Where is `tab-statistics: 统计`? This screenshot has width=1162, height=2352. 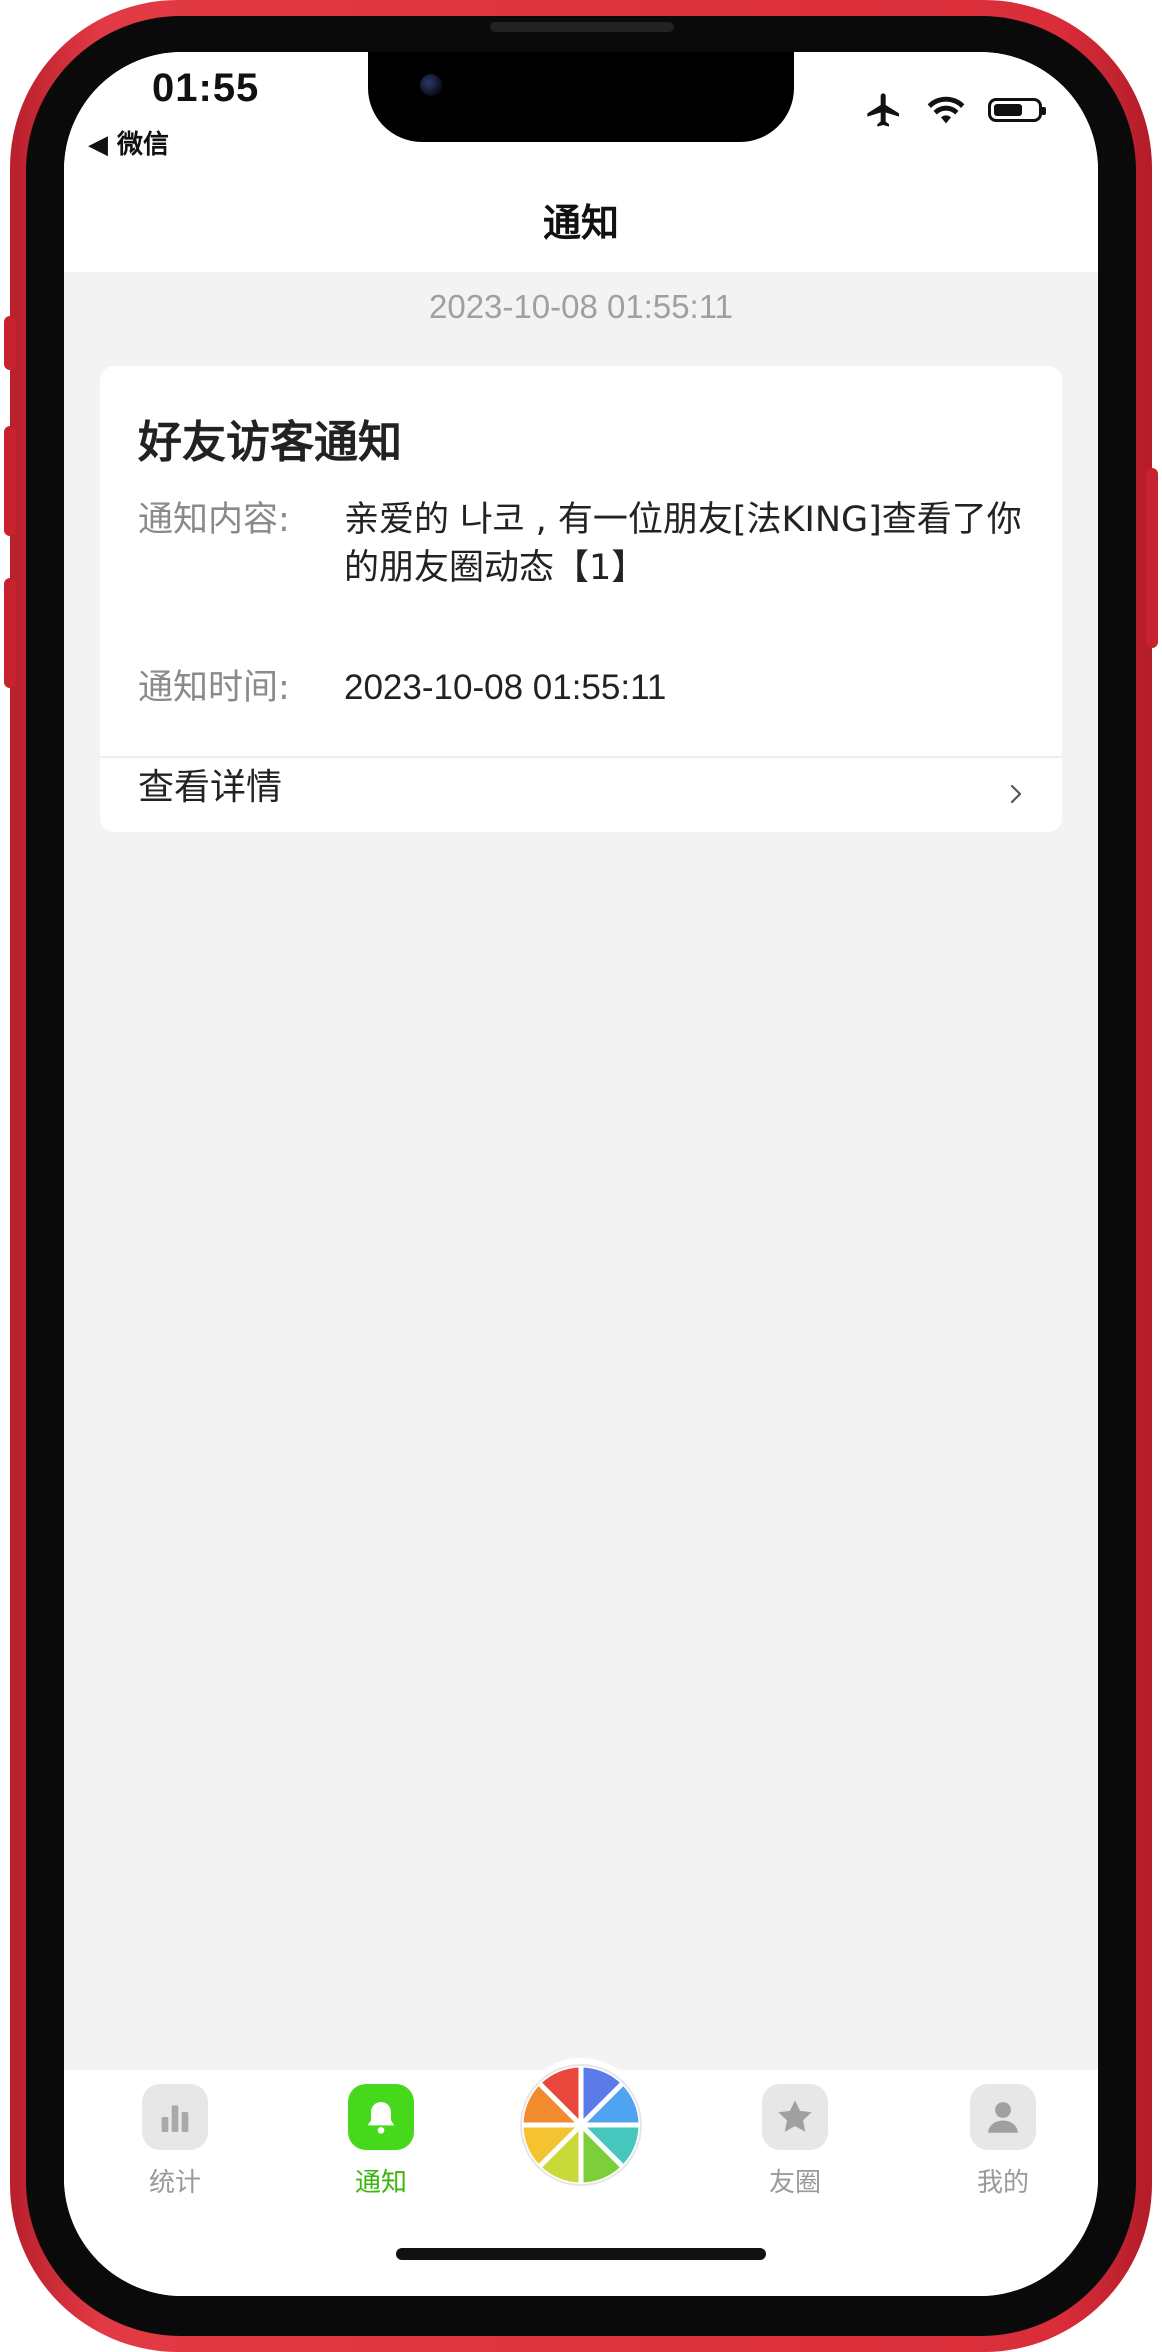 tab-statistics: 统计 is located at coordinates (175, 2141).